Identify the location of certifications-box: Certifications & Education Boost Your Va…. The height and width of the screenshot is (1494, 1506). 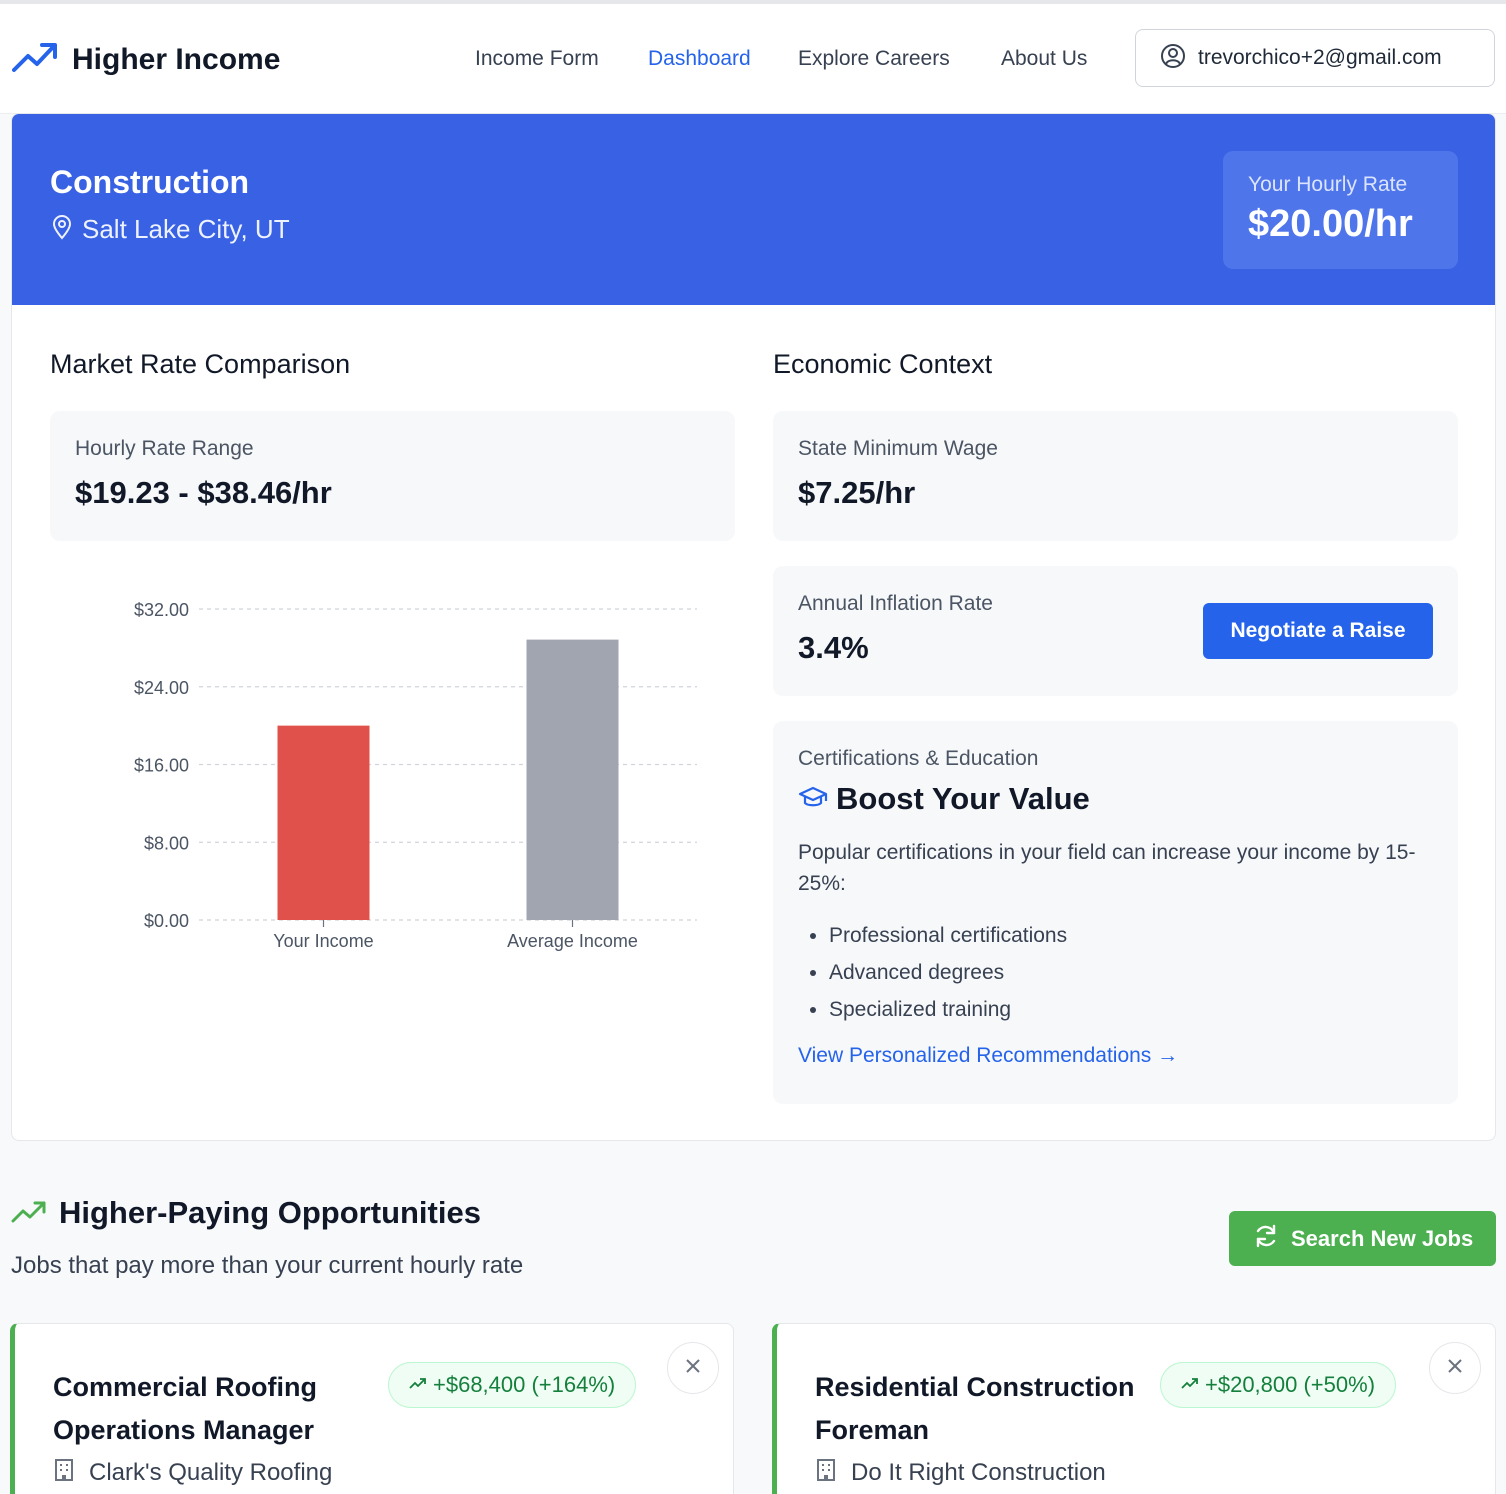
(1115, 912).